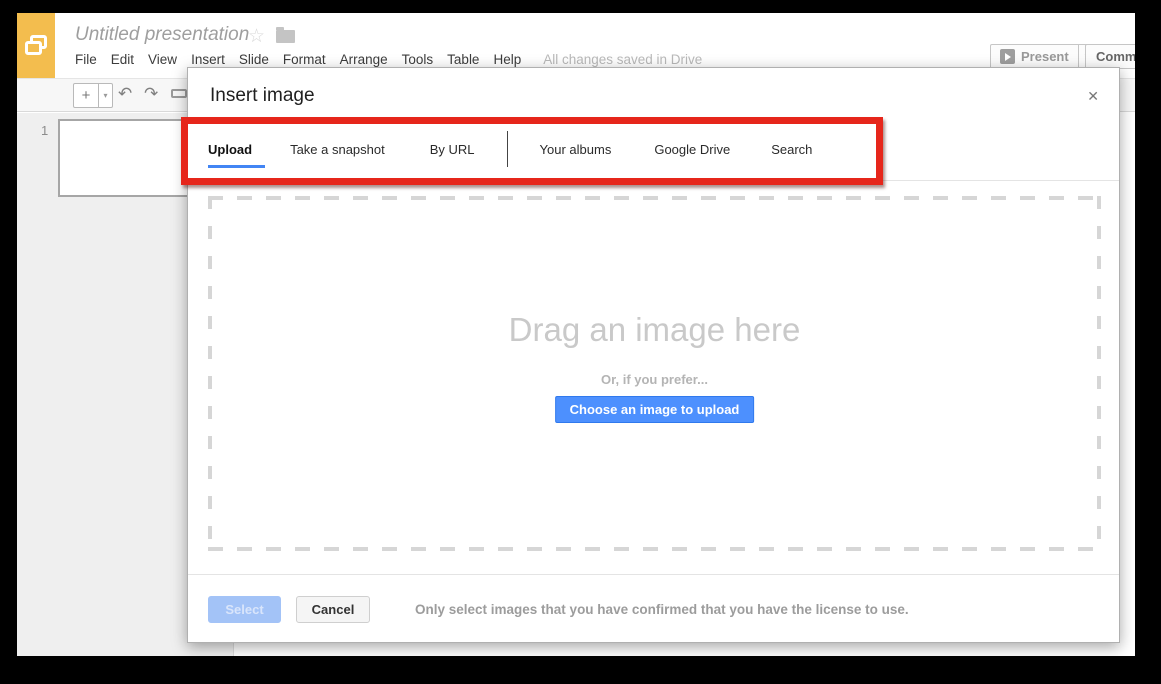  I want to click on tab-google-drive: Google Drive, so click(692, 149).